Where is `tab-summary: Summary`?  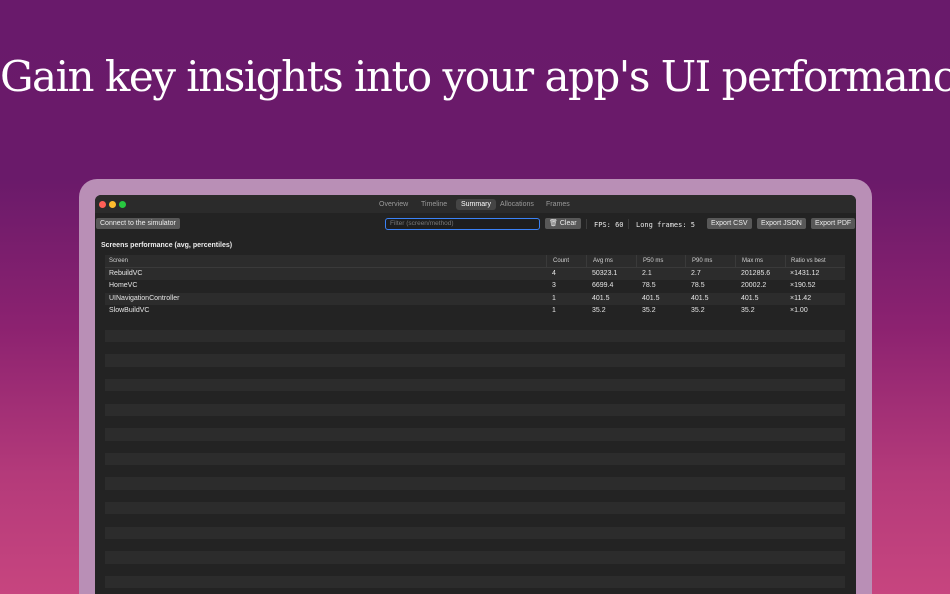 tab-summary: Summary is located at coordinates (476, 204).